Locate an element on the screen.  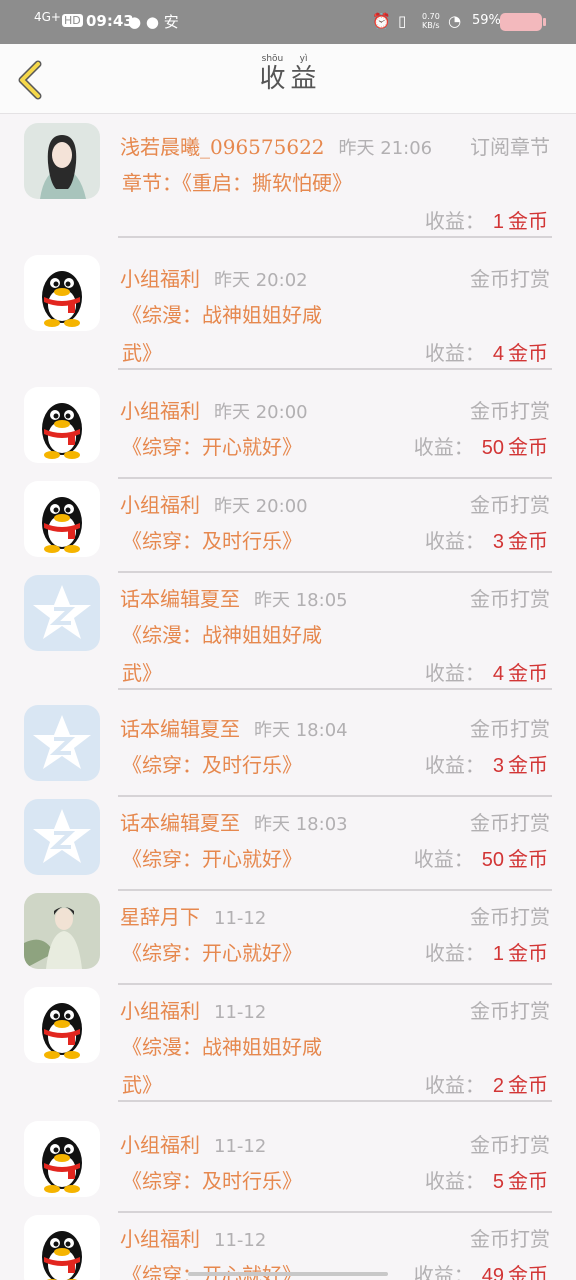
list-item: 星辞月下 11-12 金币打赏 《综穿：开心就好》 收益： 1 金币 is located at coordinates (288, 940).